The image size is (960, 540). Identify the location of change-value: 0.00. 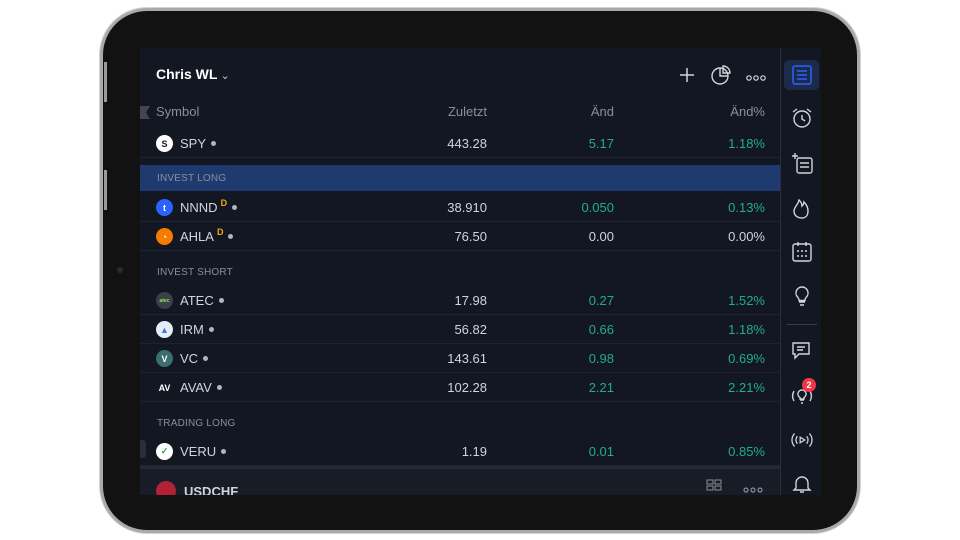
(601, 236).